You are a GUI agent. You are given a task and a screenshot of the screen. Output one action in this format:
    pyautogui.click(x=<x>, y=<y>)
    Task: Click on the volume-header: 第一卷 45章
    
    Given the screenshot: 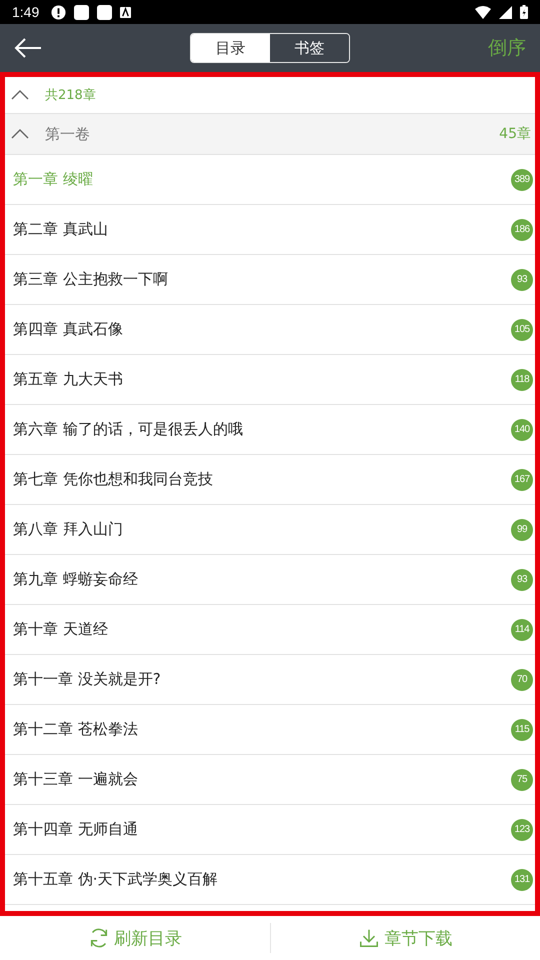 What is the action you would take?
    pyautogui.click(x=270, y=134)
    